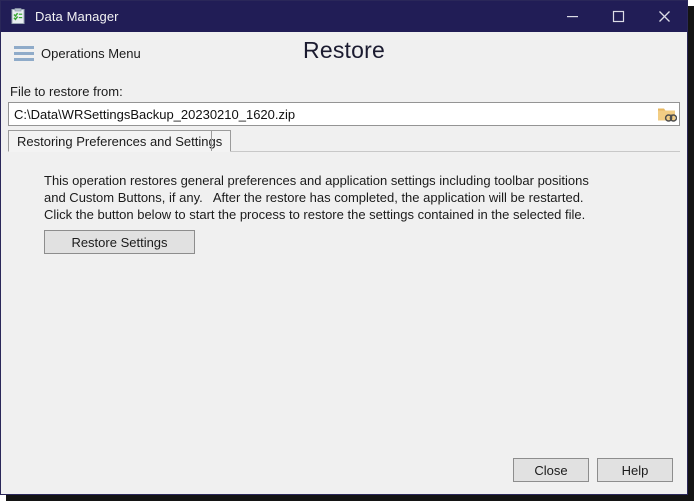 The height and width of the screenshot is (503, 696). Describe the element at coordinates (344, 50) in the screenshot. I see `page-title: Restore` at that location.